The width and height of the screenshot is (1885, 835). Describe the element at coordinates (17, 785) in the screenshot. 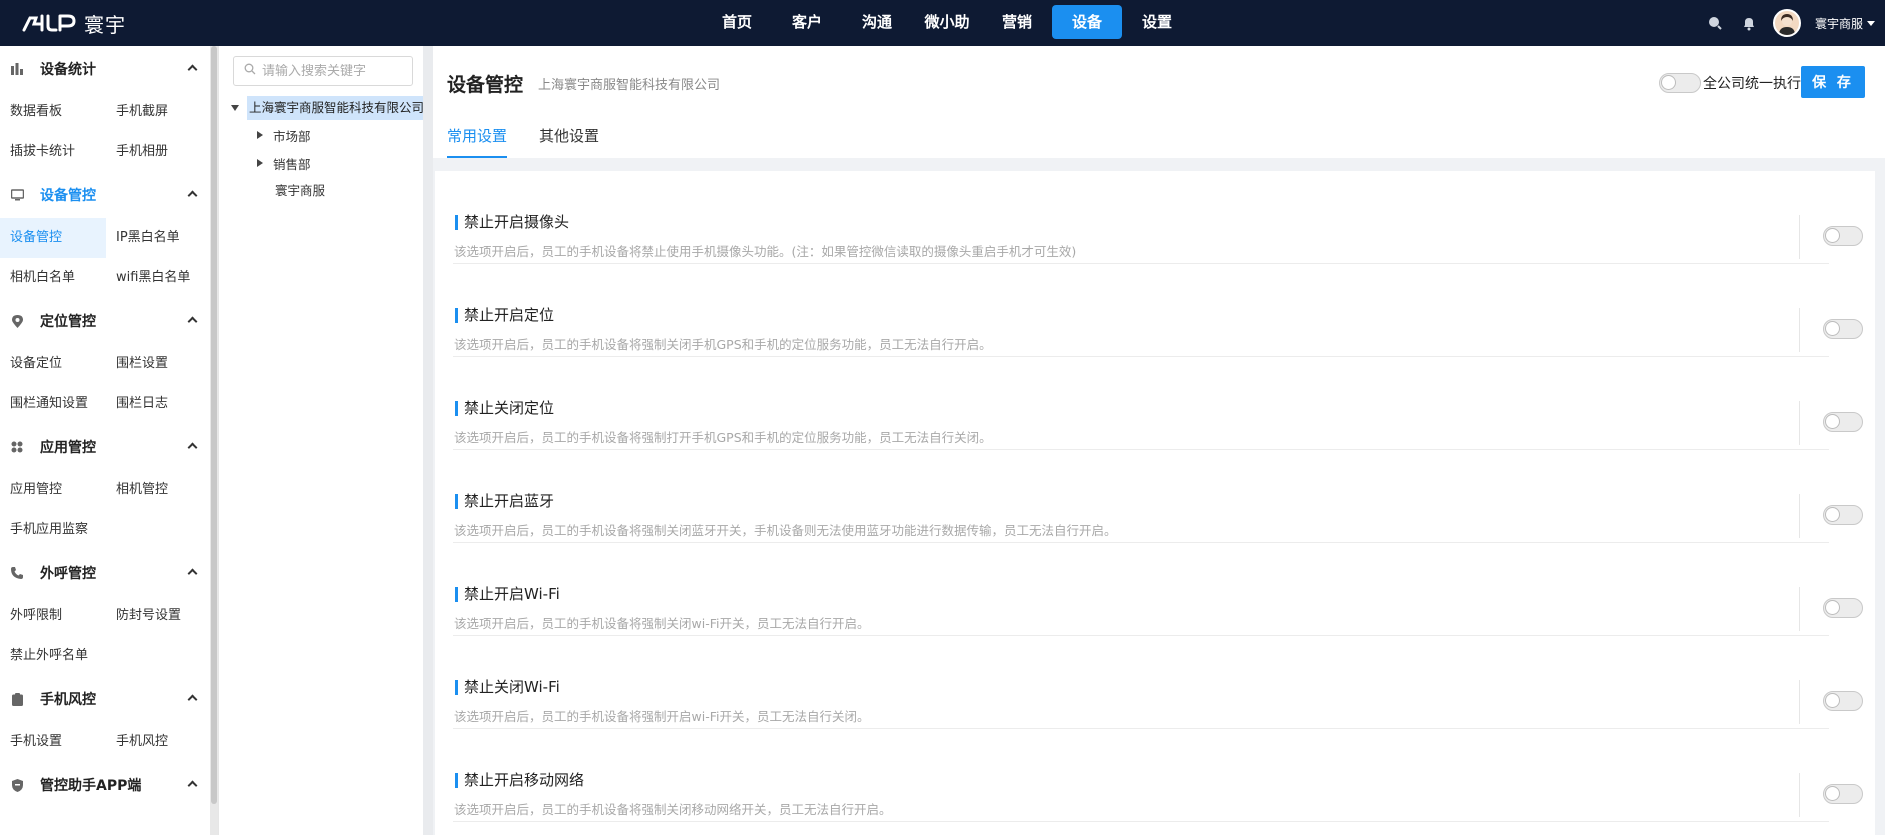

I see `shield-icon` at that location.